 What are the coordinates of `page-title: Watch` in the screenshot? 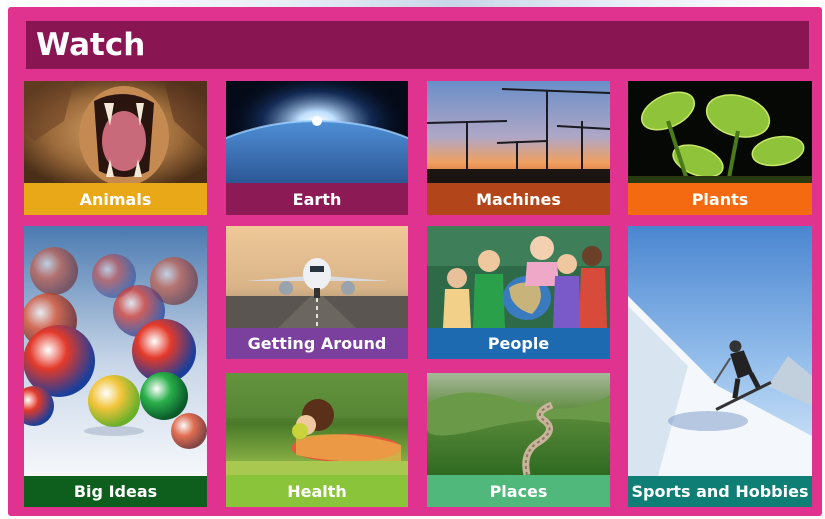 It's located at (91, 45).